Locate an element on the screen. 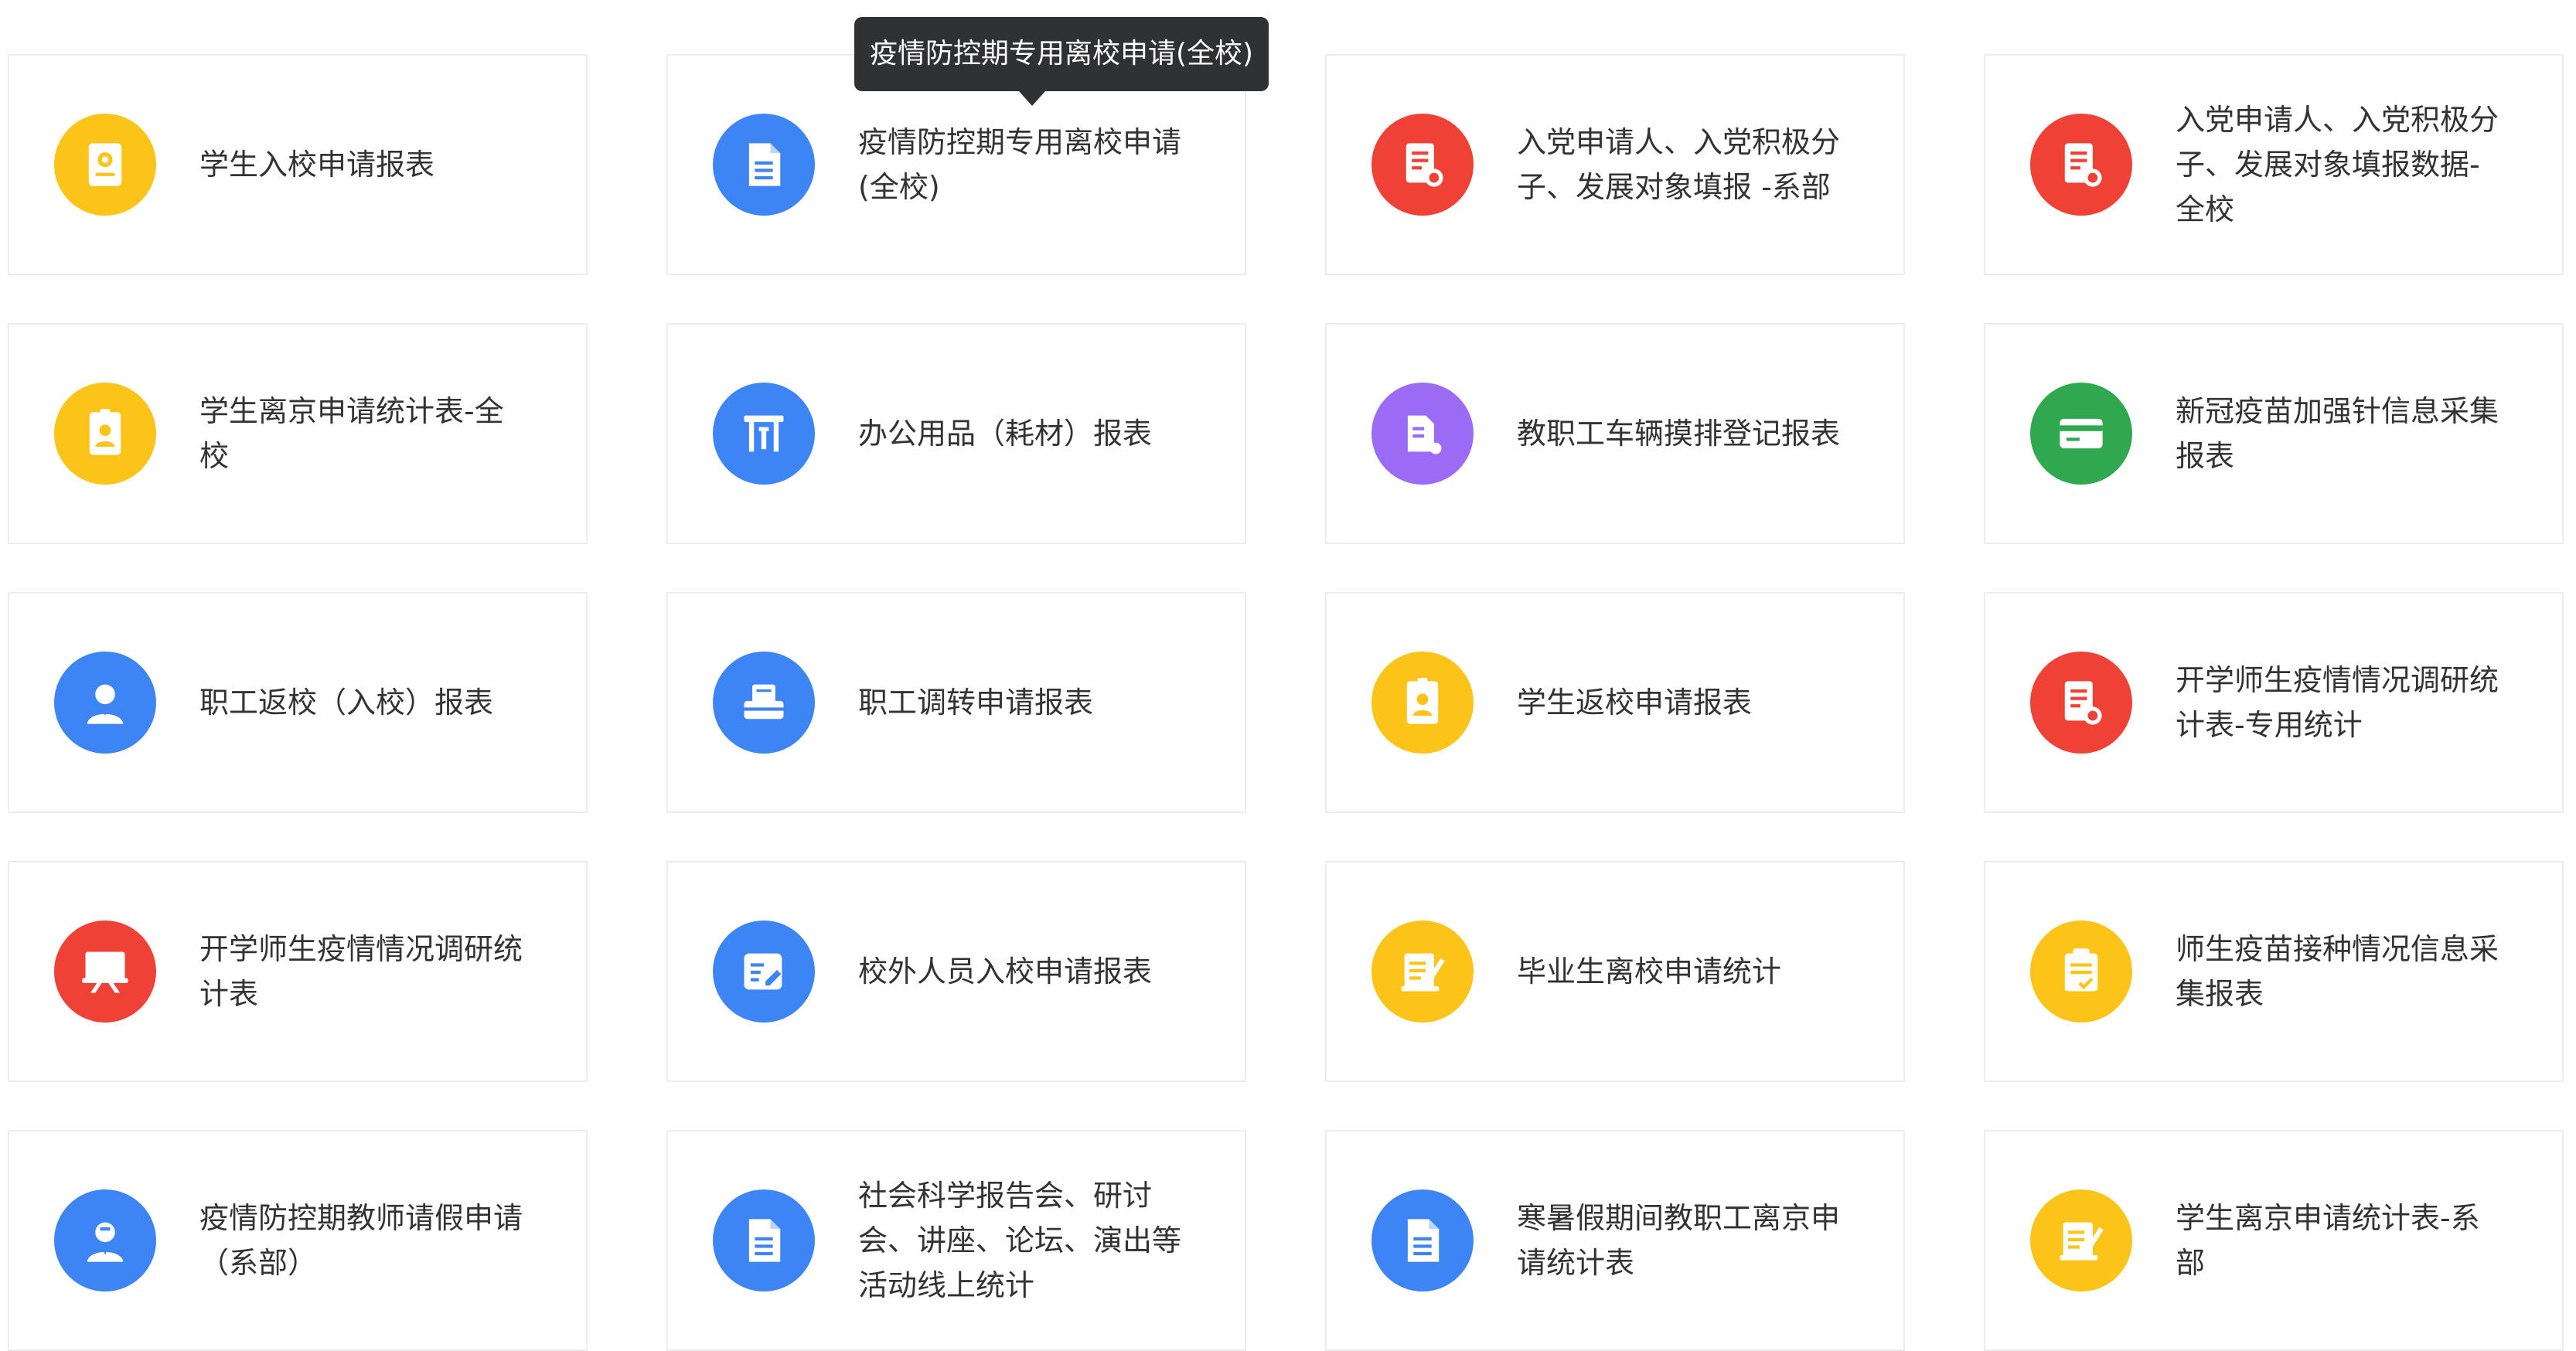  vehicle-doc-icon is located at coordinates (1422, 434).